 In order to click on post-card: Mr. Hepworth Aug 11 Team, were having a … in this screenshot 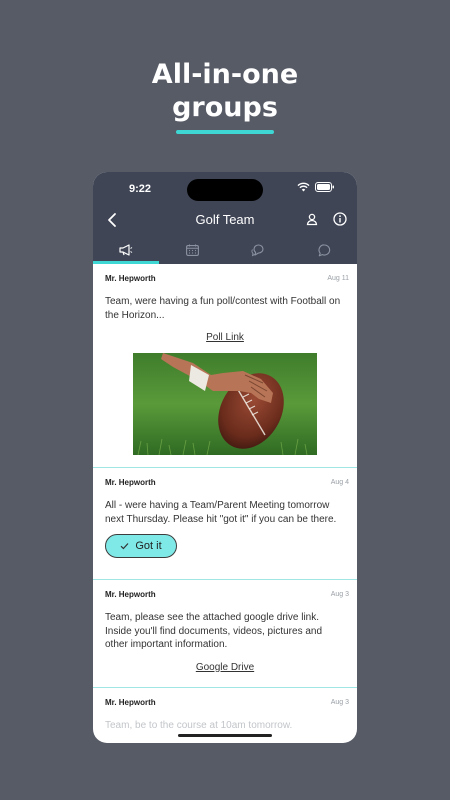, I will do `click(225, 366)`.